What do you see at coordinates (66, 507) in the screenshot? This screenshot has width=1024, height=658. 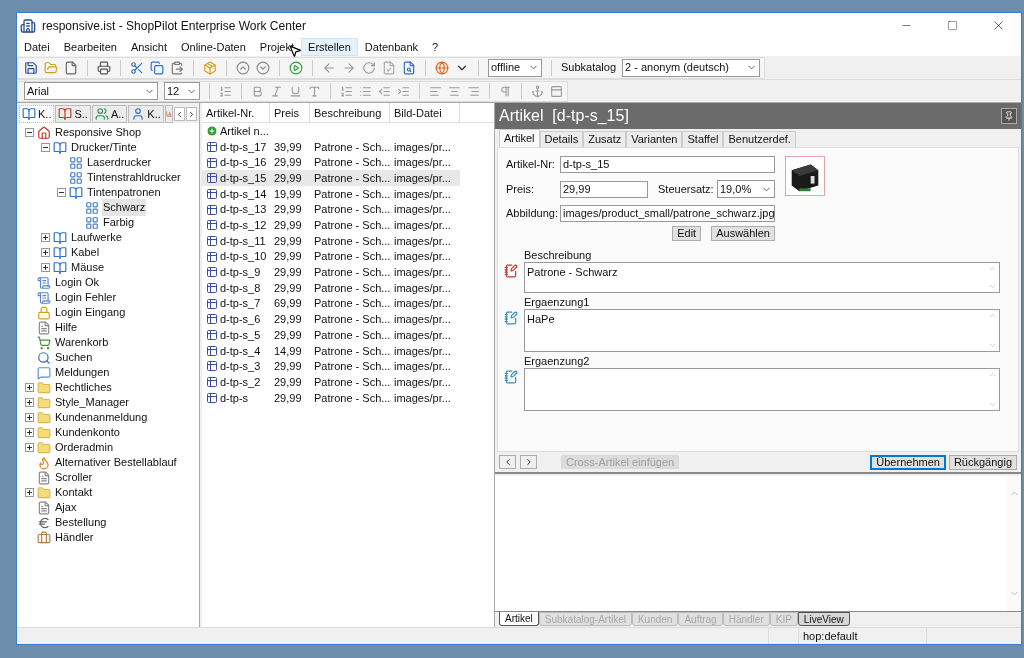 I see `tree-item: Ajax` at bounding box center [66, 507].